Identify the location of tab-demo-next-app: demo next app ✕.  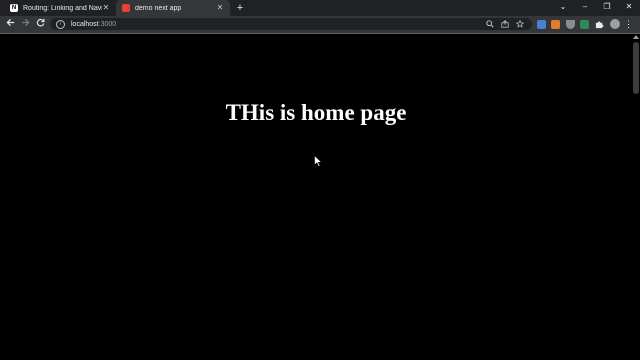
(173, 8).